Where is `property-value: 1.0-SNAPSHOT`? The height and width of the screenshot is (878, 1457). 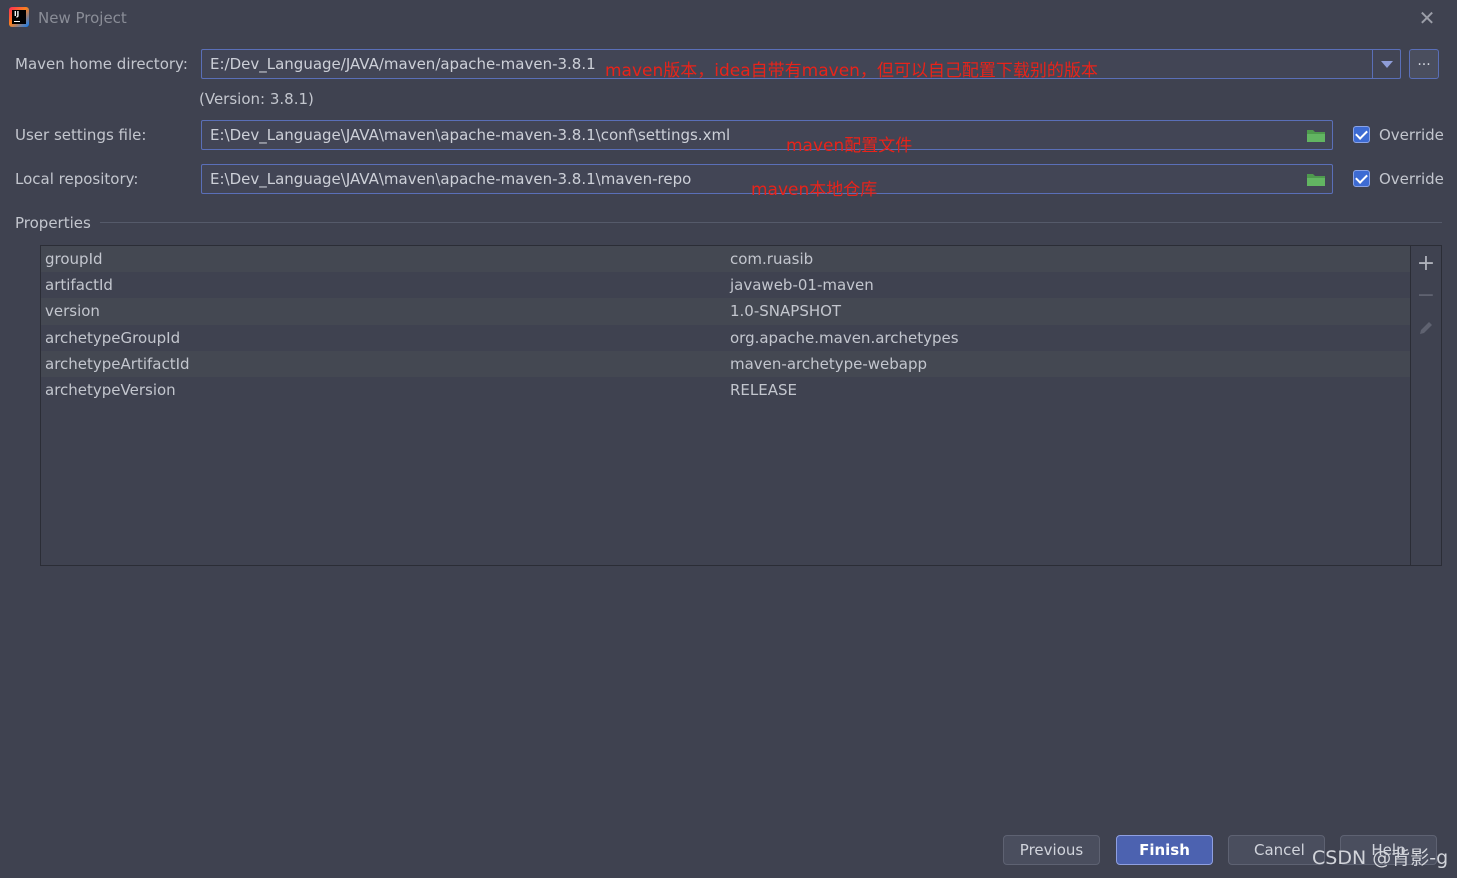 property-value: 1.0-SNAPSHOT is located at coordinates (786, 311).